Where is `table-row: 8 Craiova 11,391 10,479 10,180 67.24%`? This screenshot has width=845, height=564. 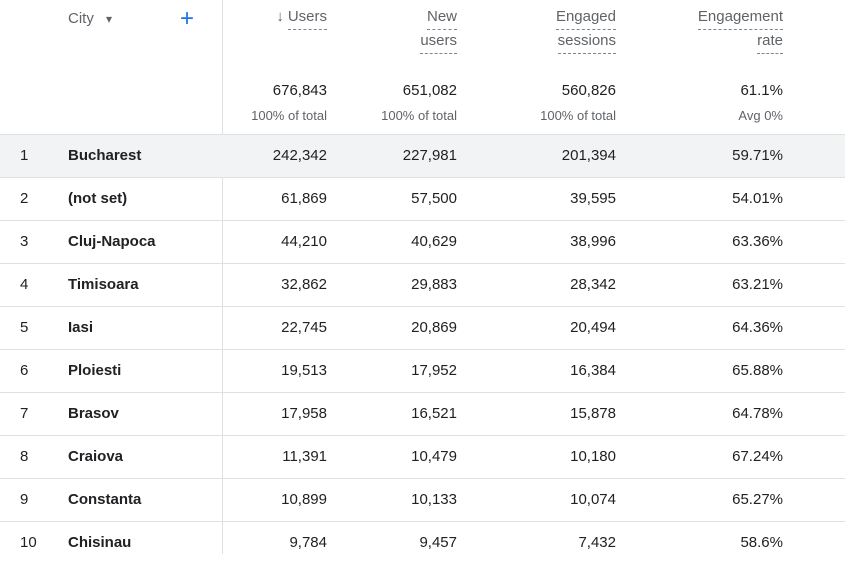 table-row: 8 Craiova 11,391 10,479 10,180 67.24% is located at coordinates (422, 457).